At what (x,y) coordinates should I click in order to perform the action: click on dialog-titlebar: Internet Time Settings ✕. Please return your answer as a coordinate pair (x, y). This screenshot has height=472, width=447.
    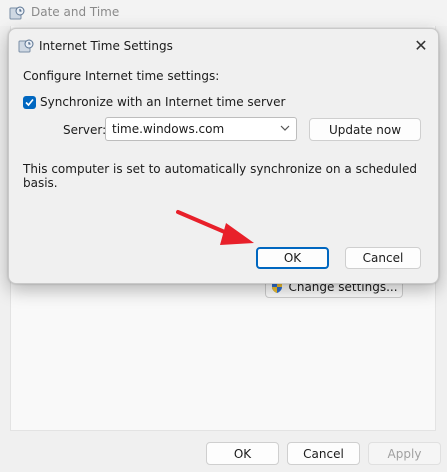
    Looking at the image, I should click on (223, 45).